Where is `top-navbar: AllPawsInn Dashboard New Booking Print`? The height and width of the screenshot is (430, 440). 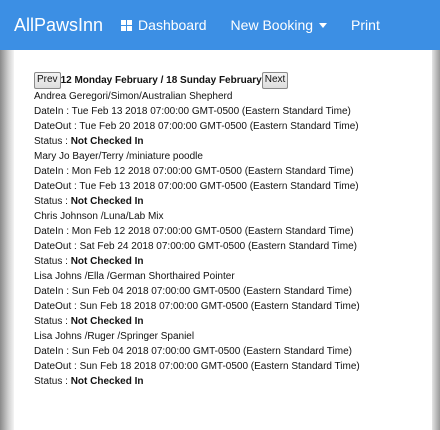 top-navbar: AllPawsInn Dashboard New Booking Print is located at coordinates (220, 25).